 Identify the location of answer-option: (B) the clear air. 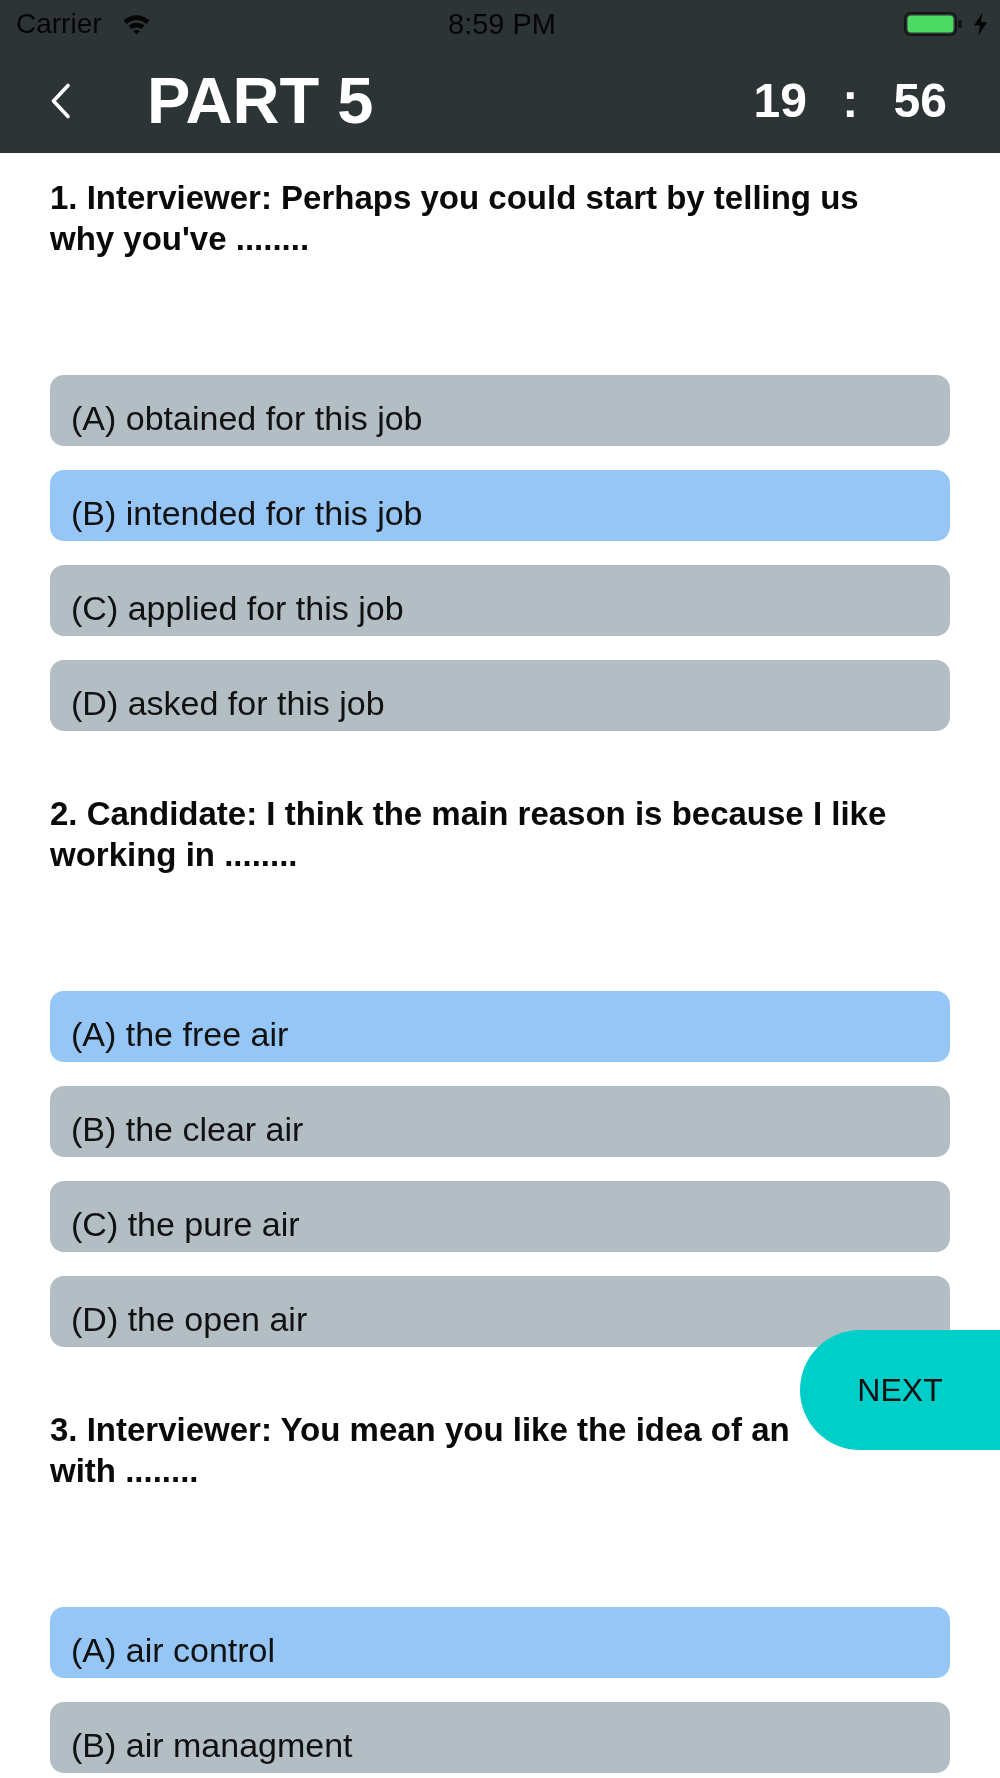
(500, 1121).